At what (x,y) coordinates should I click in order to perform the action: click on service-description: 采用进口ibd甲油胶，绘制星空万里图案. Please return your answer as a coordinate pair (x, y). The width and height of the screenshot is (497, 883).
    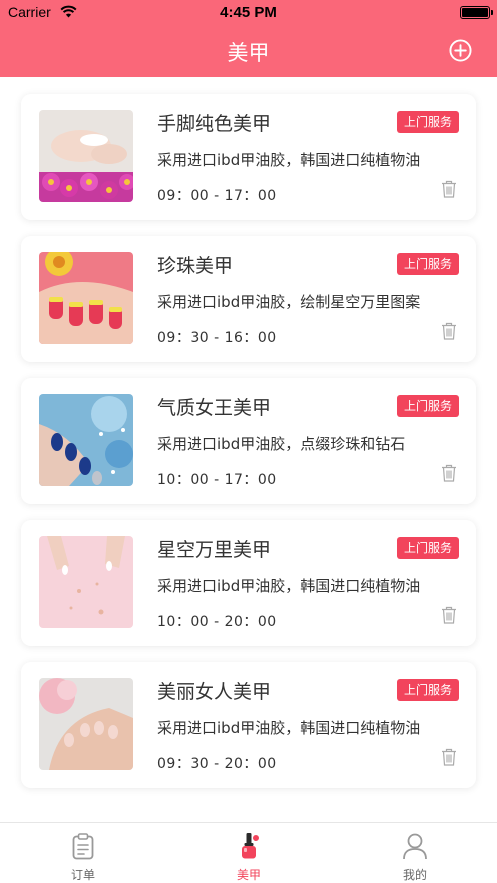
    Looking at the image, I should click on (289, 302).